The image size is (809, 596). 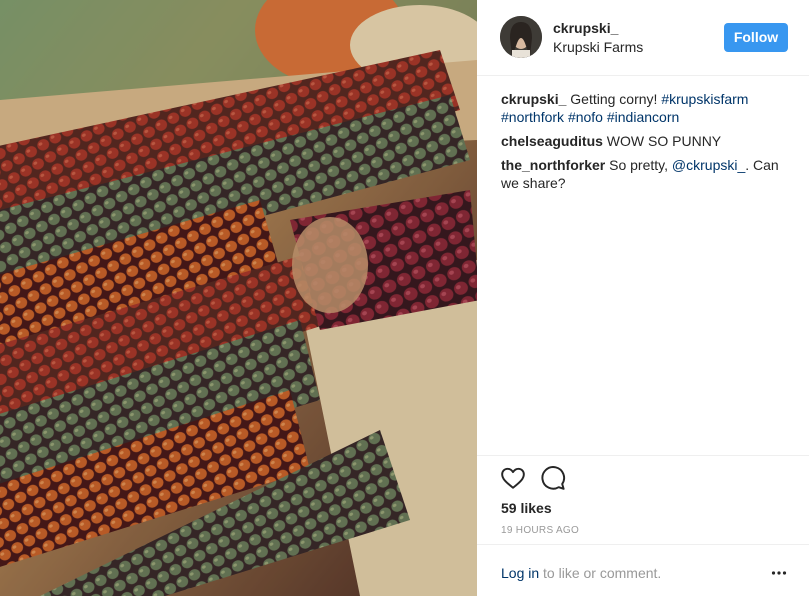 What do you see at coordinates (513, 478) in the screenshot?
I see `heart-icon` at bounding box center [513, 478].